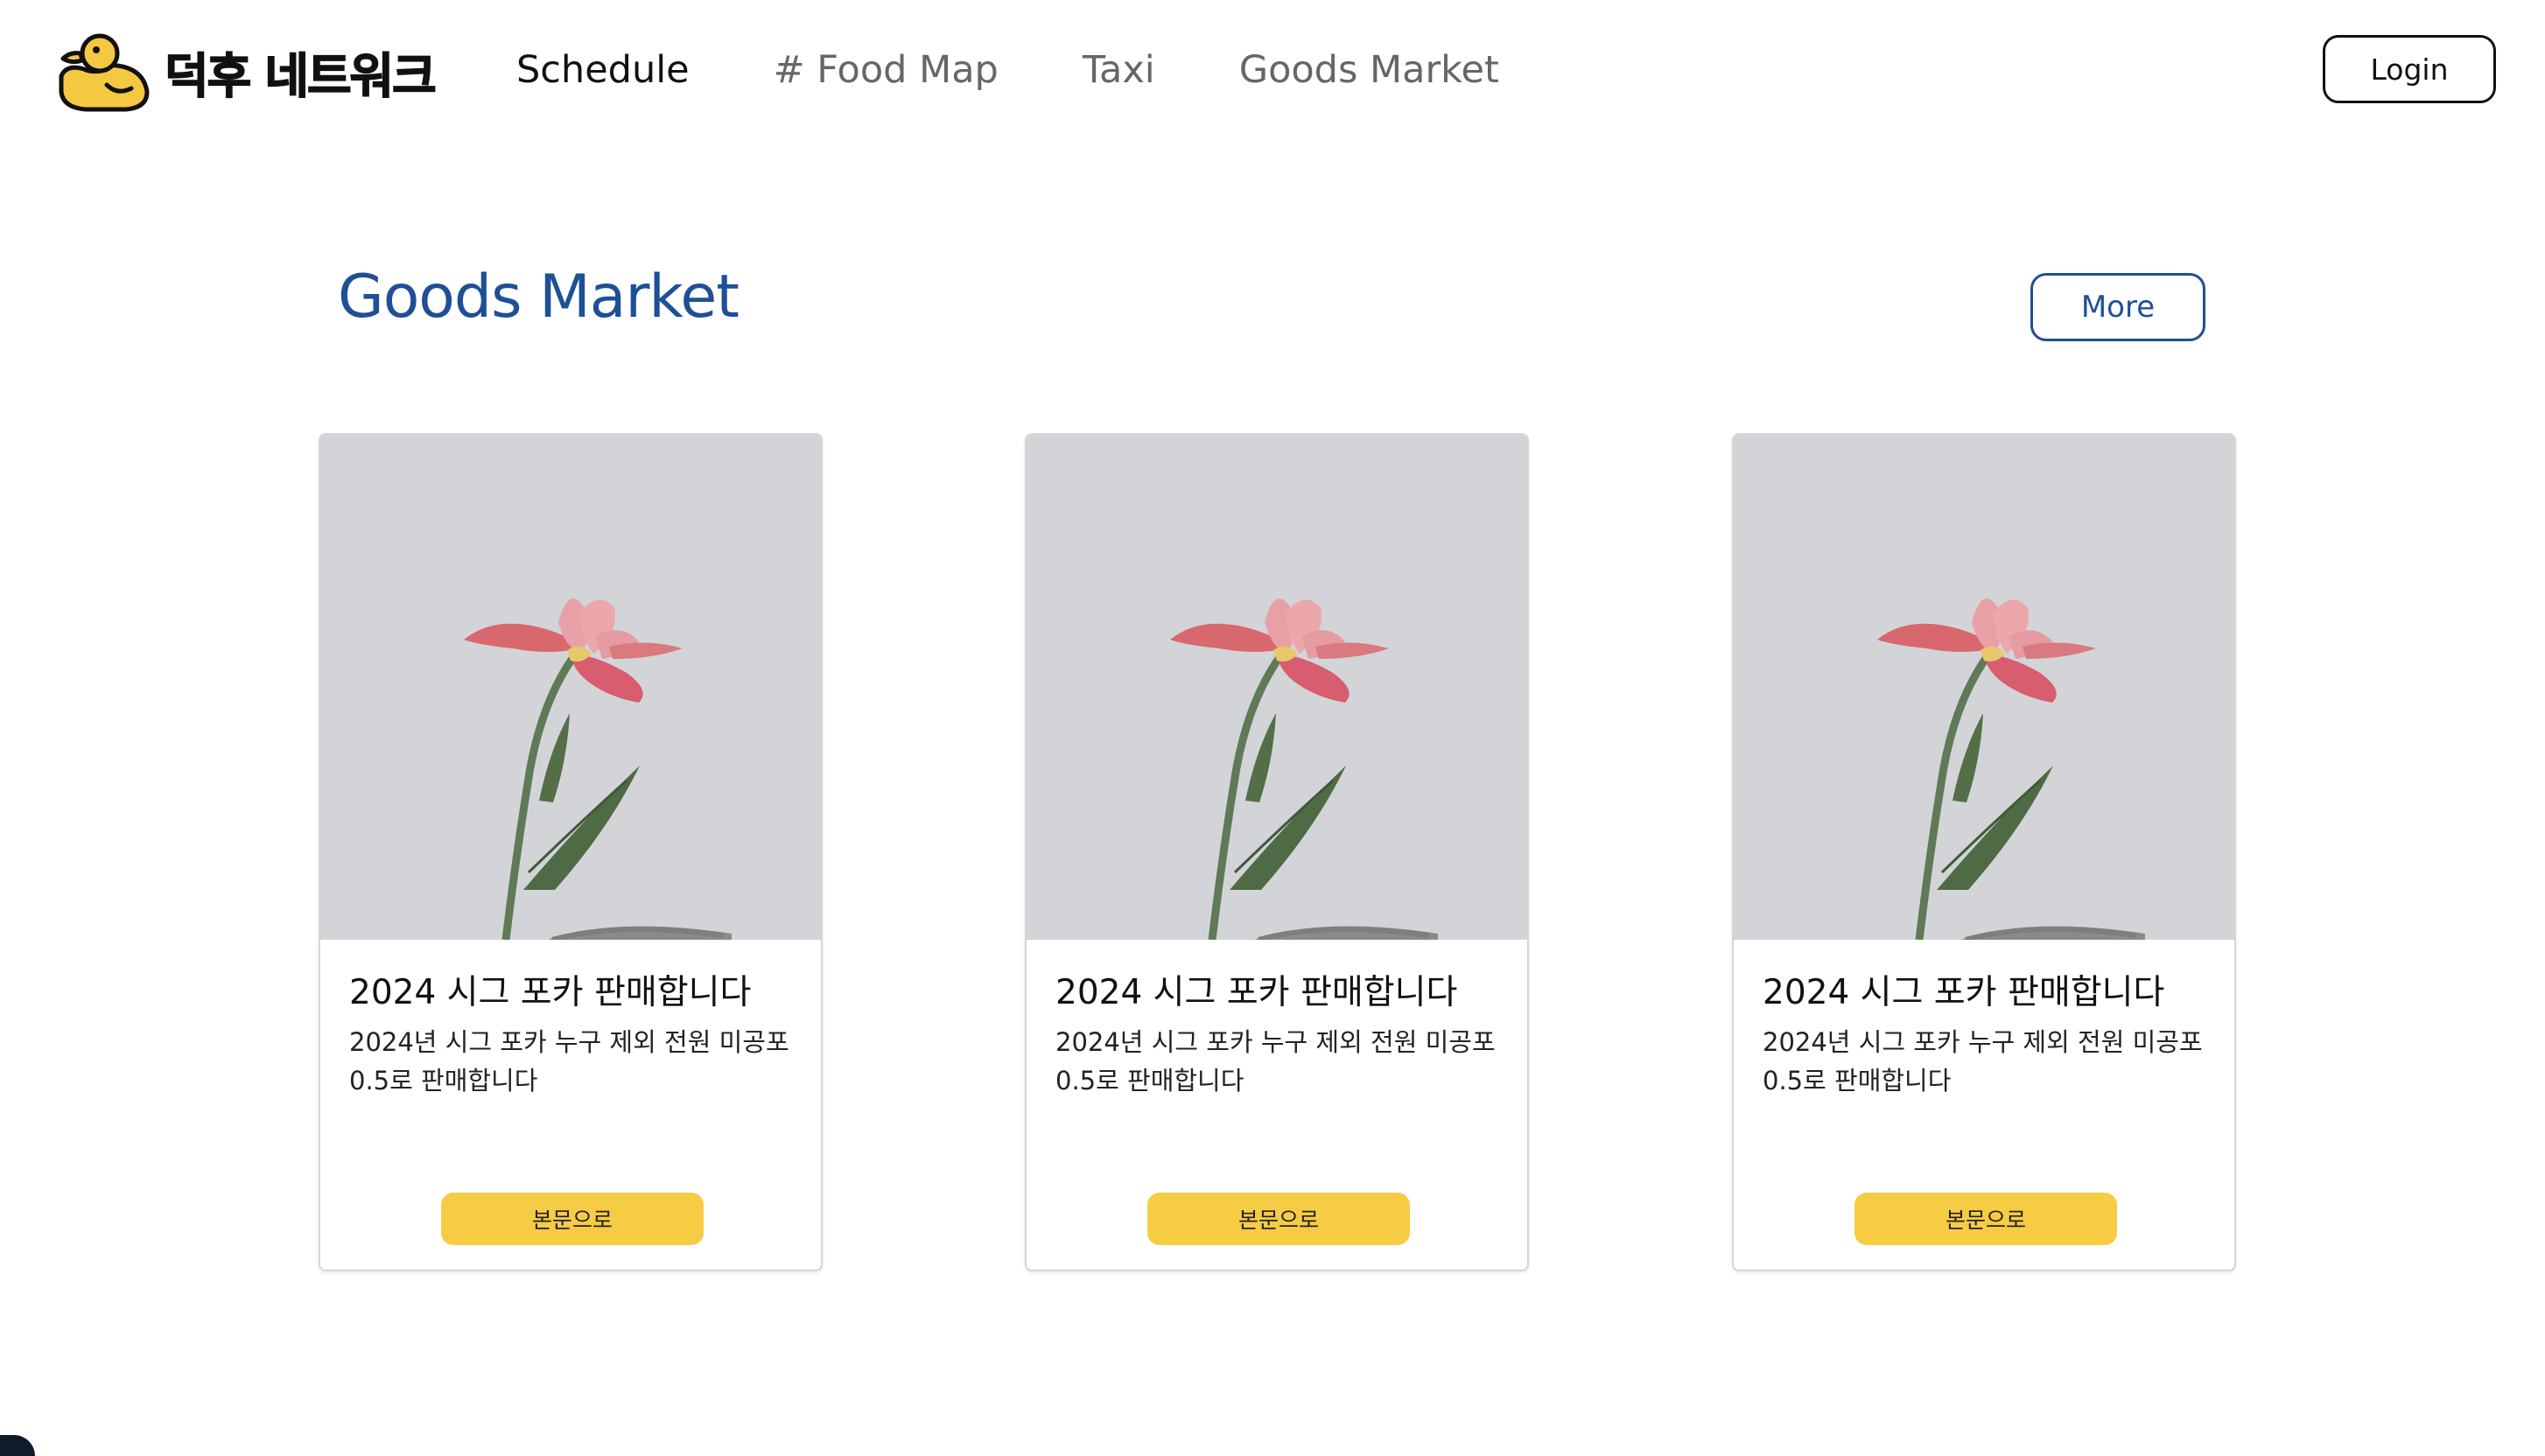 Image resolution: width=2545 pixels, height=1456 pixels. Describe the element at coordinates (17, 1445) in the screenshot. I see `window-corner` at that location.